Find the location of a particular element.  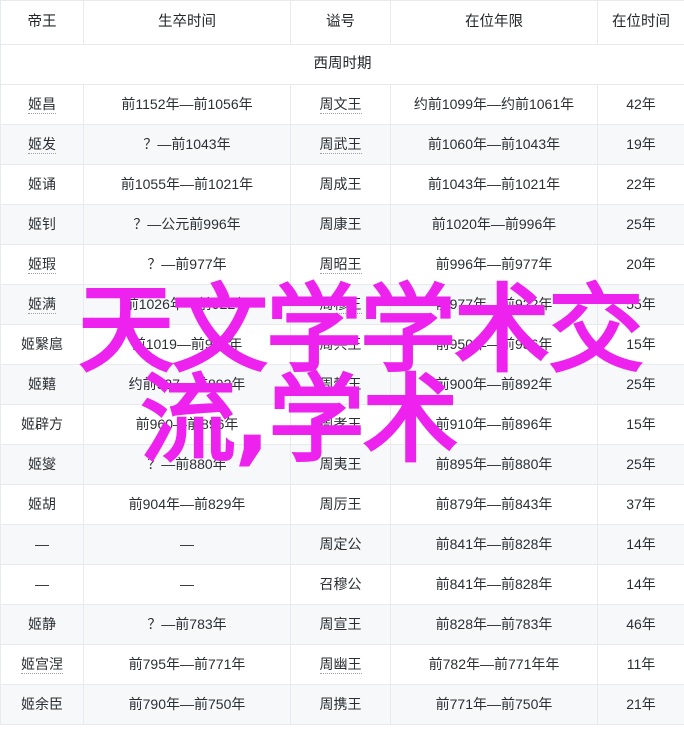

cell-emperor-name: 姬昌 is located at coordinates (42, 104).